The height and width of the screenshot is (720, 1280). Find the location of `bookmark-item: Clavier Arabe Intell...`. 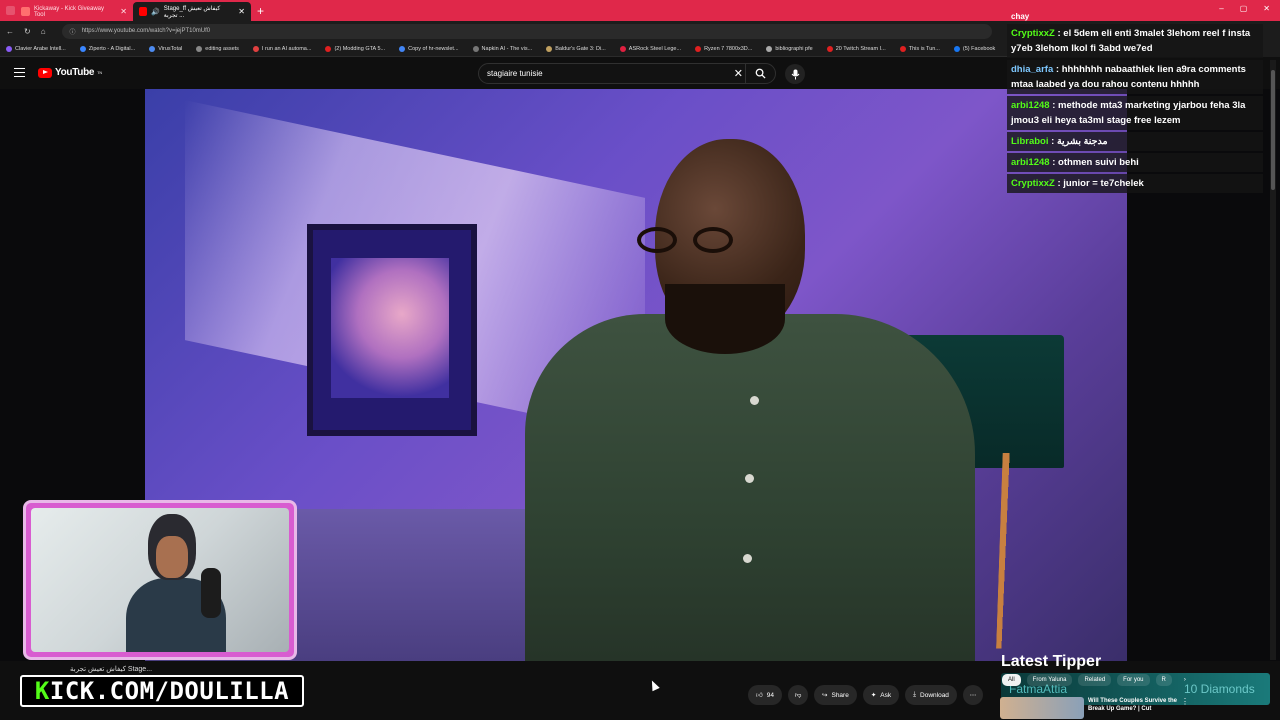

bookmark-item: Clavier Arabe Intell... is located at coordinates (36, 48).